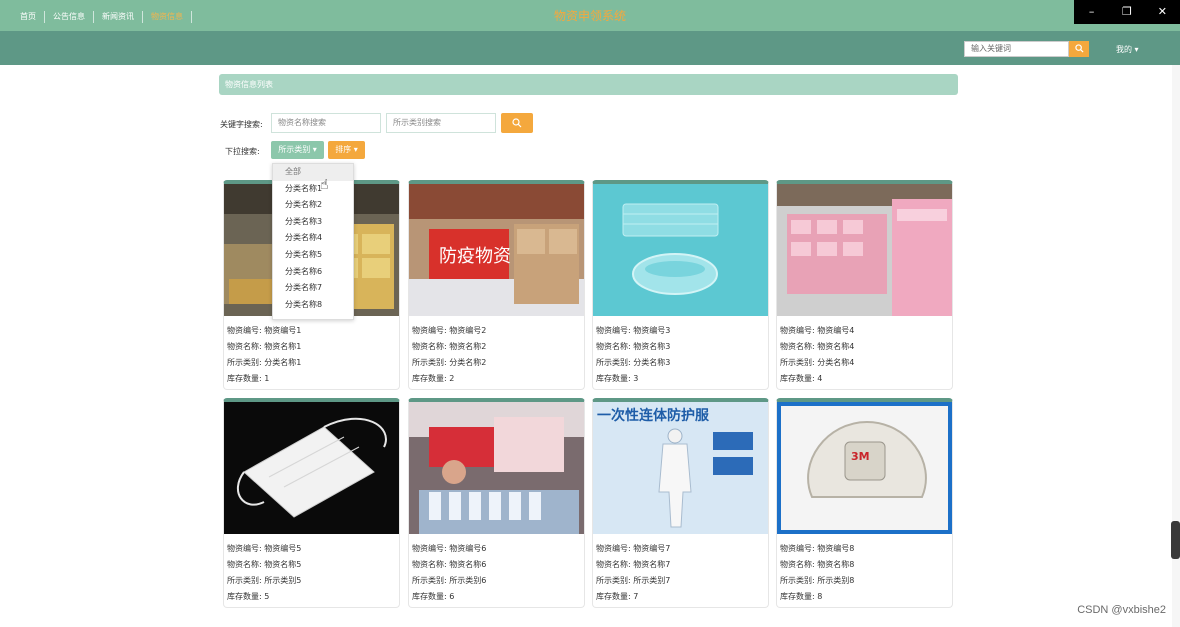 The height and width of the screenshot is (627, 1180). What do you see at coordinates (633, 548) in the screenshot?
I see `card-line: 物资编号: 物资编号7` at bounding box center [633, 548].